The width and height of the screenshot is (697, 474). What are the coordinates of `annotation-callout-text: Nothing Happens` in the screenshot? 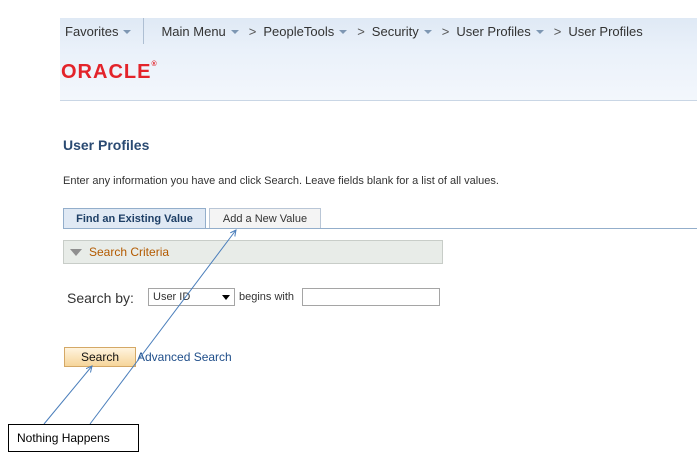 It's located at (63, 438).